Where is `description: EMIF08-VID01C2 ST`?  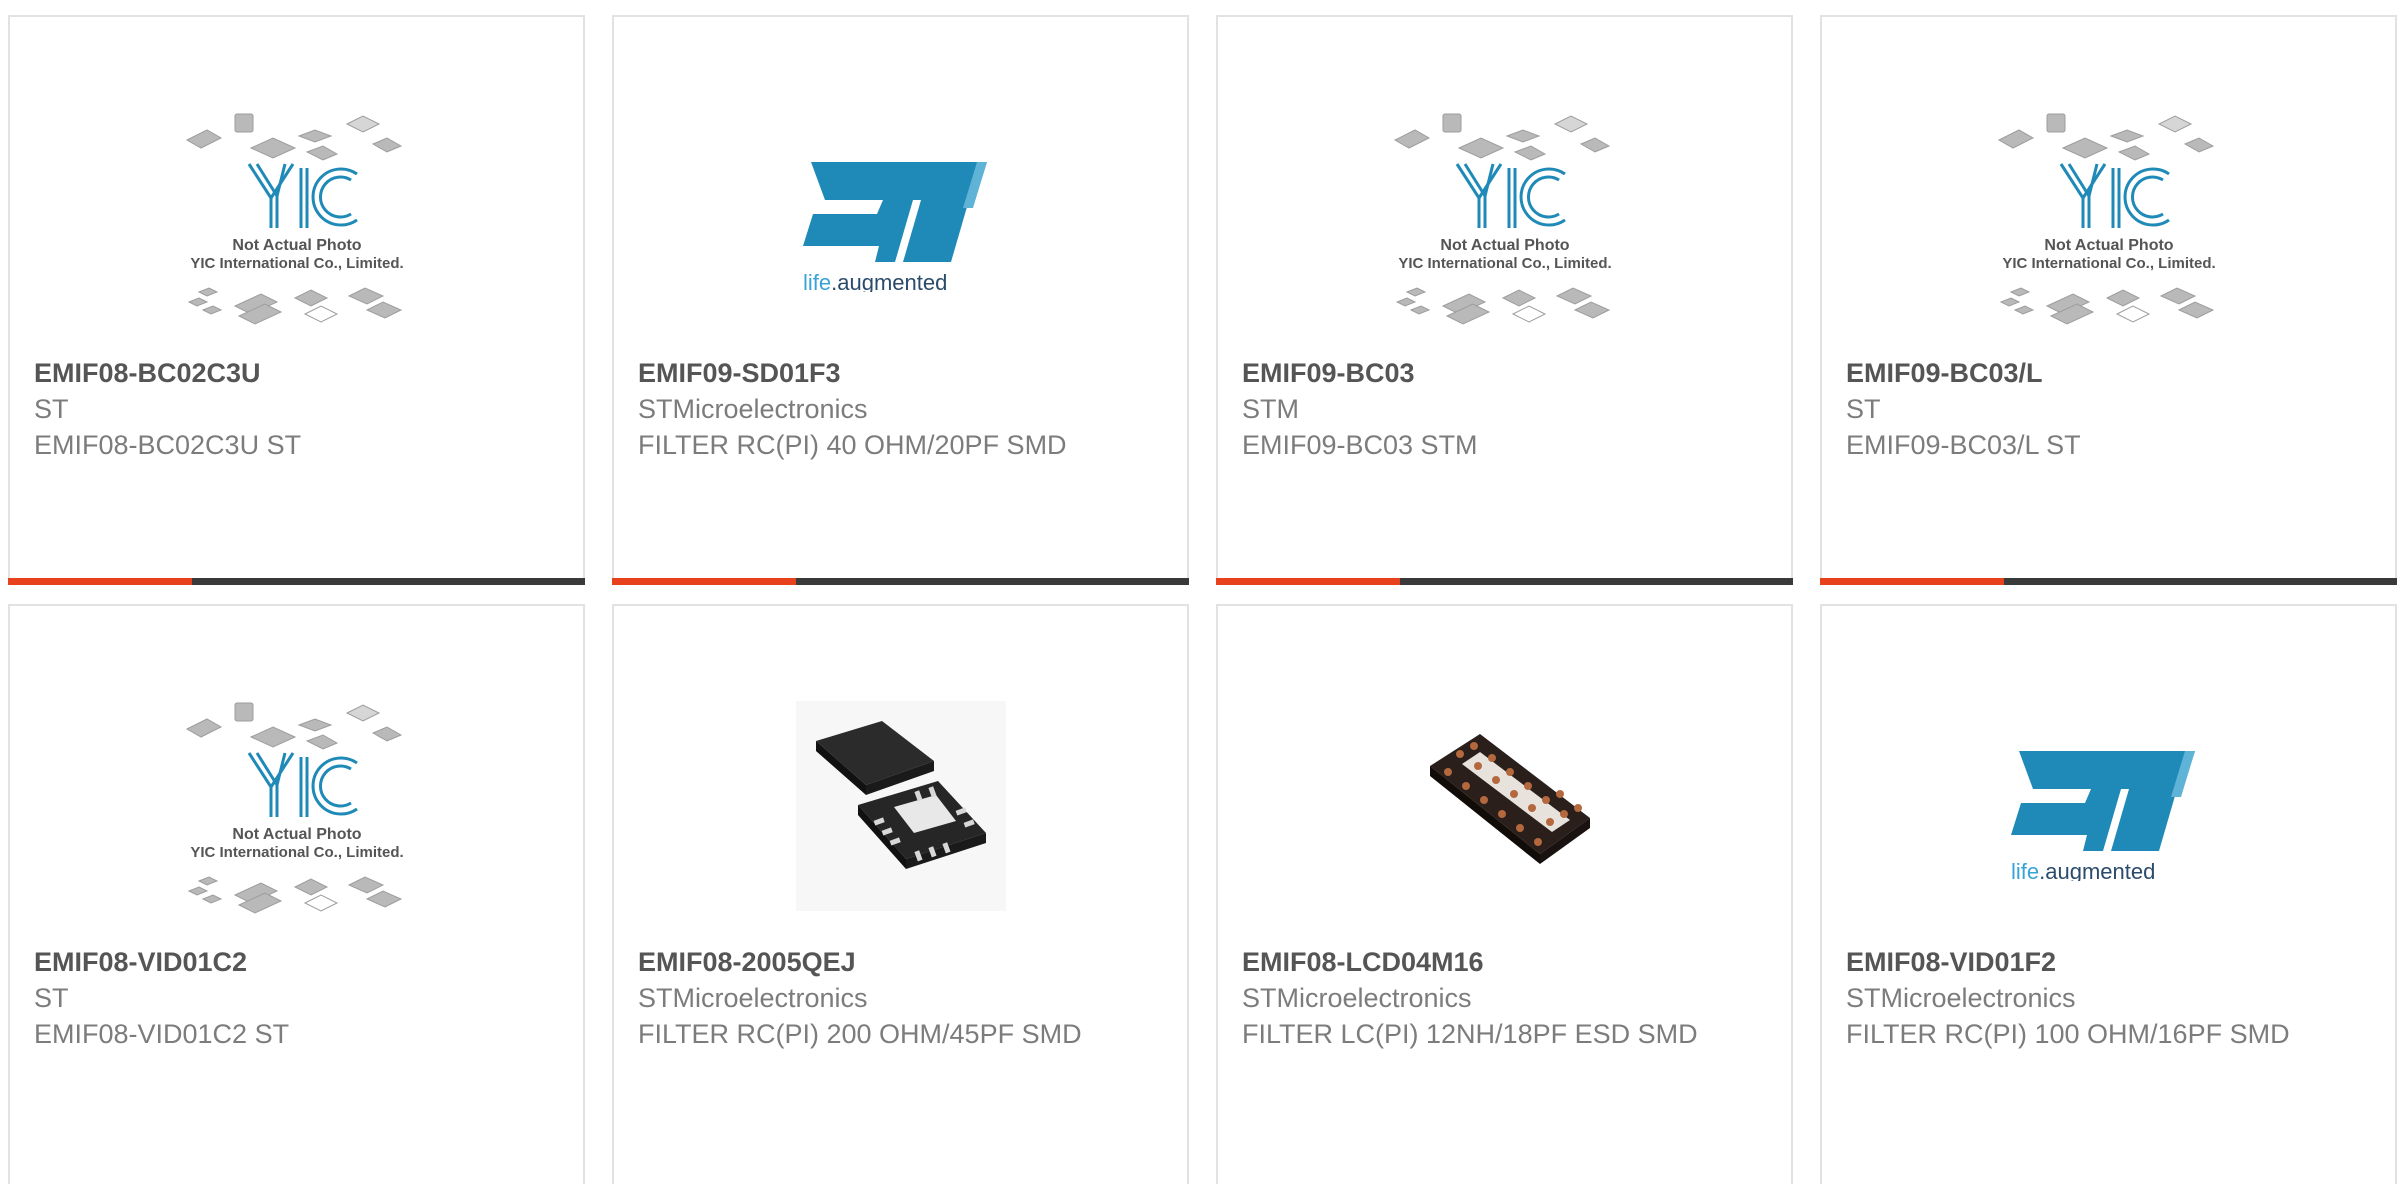
description: EMIF08-VID01C2 ST is located at coordinates (162, 1034).